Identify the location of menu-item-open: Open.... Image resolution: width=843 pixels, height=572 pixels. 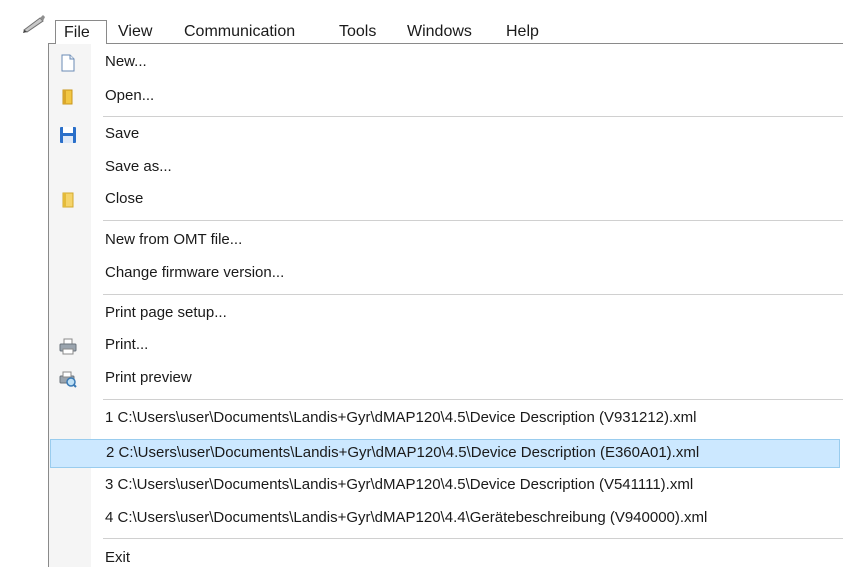
(445, 97).